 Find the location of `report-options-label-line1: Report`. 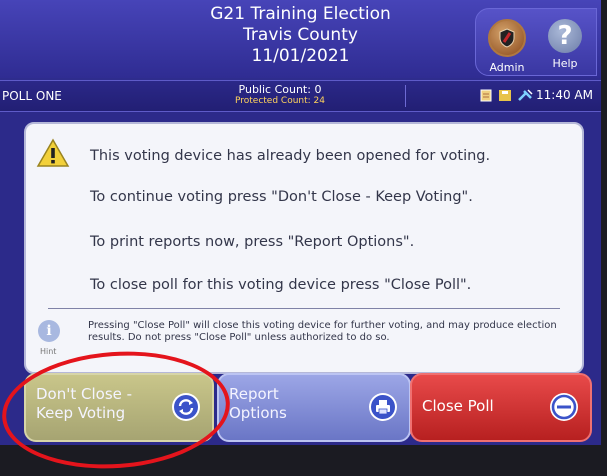

report-options-label-line1: Report is located at coordinates (254, 394).